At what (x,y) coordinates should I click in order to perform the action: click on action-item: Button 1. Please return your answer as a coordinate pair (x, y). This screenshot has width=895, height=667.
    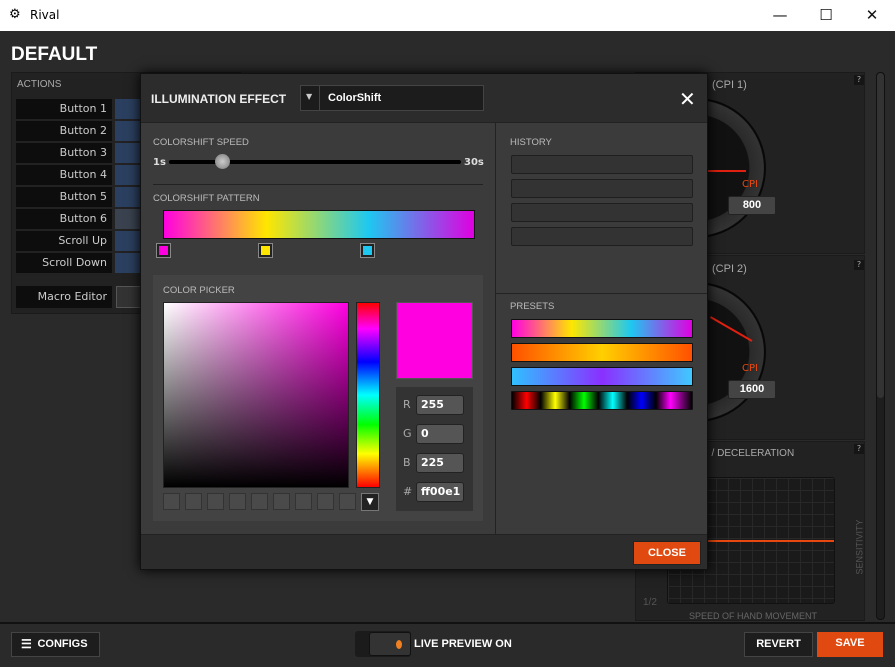
    Looking at the image, I should click on (64, 109).